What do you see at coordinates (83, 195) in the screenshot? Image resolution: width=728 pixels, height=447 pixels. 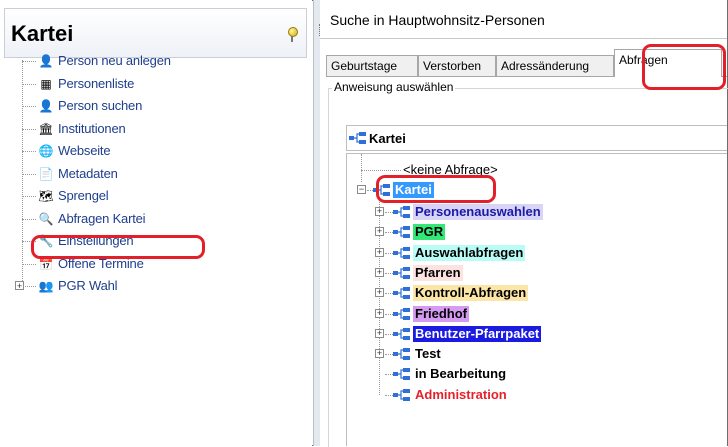 I see `nav-item-label: Sprengel` at bounding box center [83, 195].